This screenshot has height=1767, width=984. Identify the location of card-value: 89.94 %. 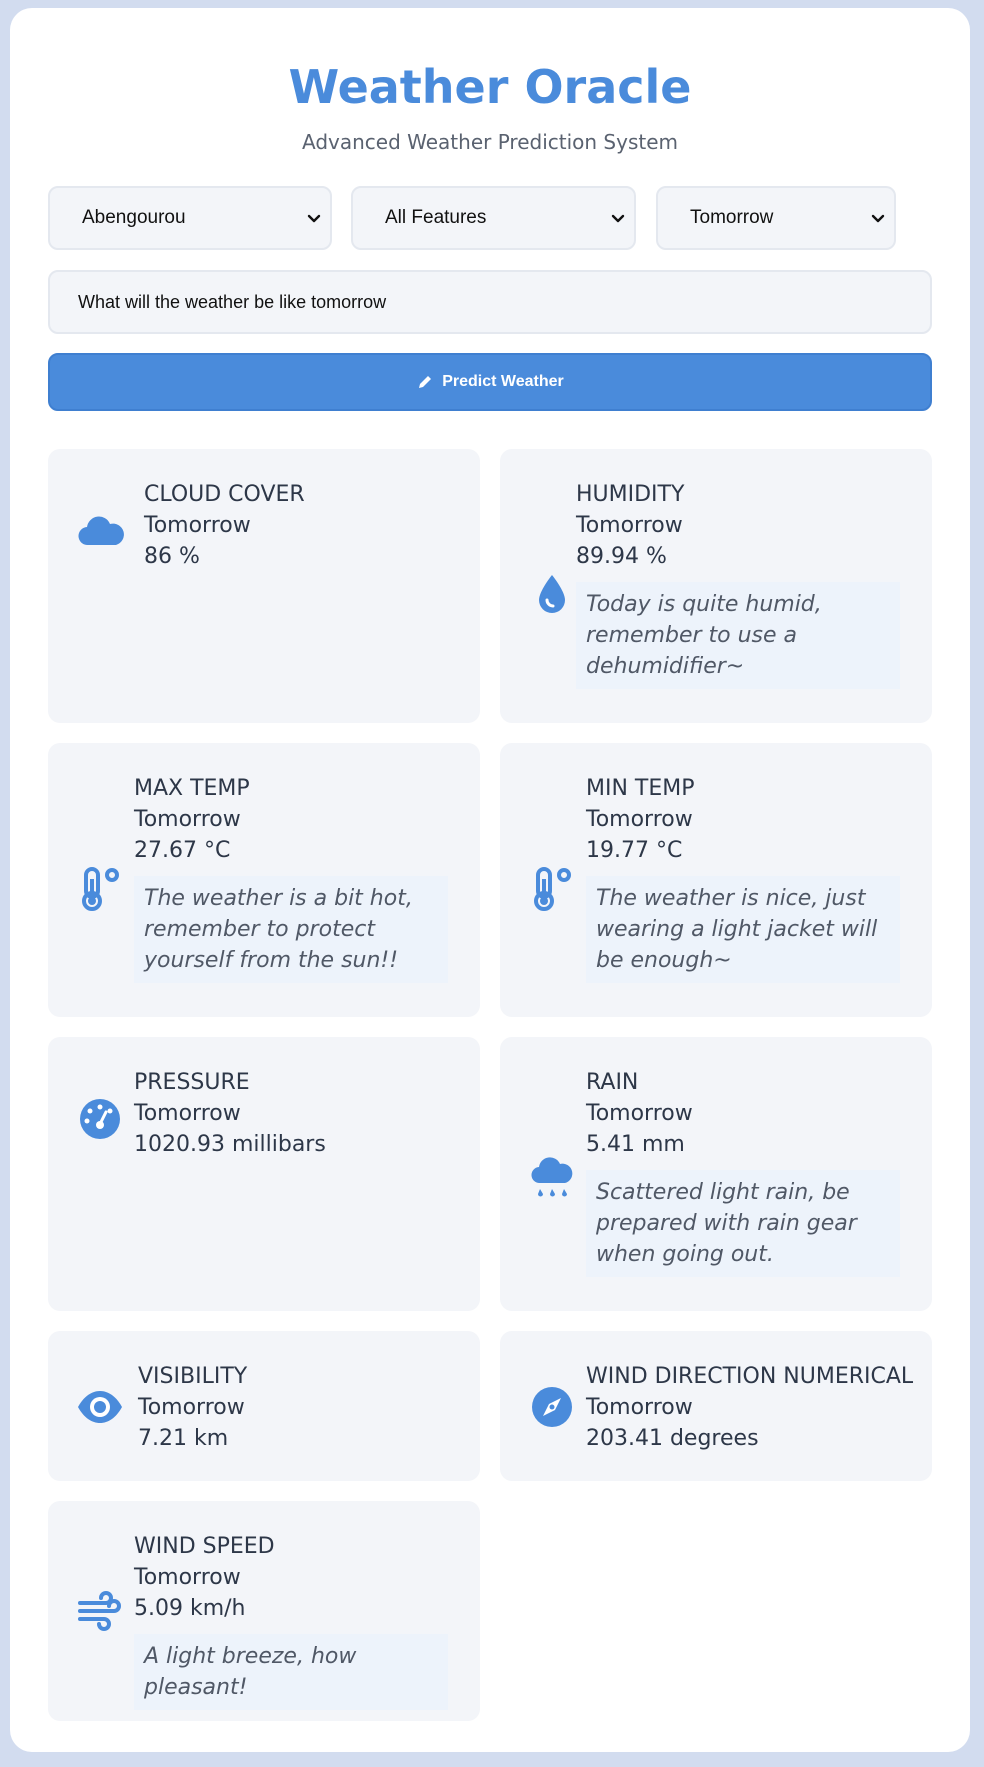
(621, 556).